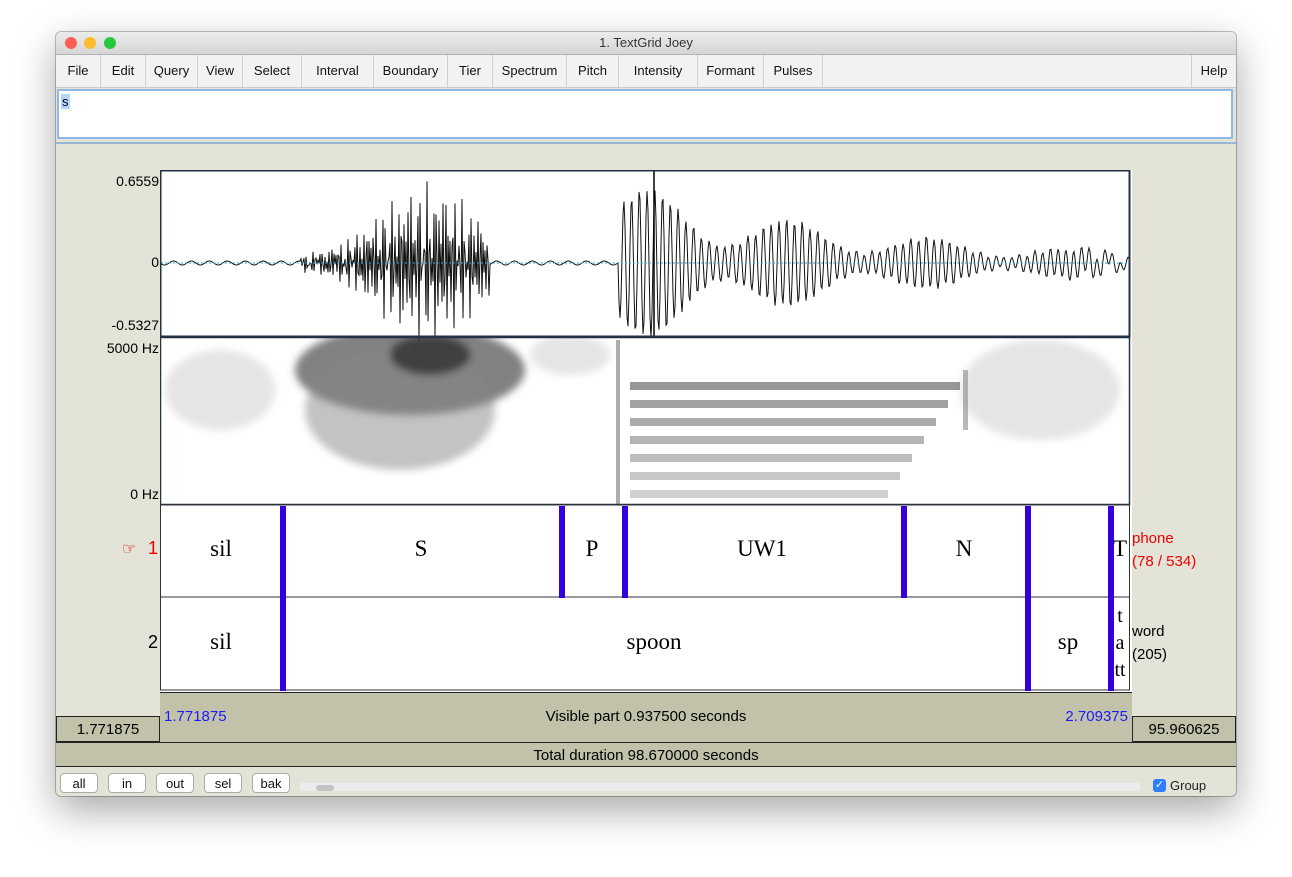  Describe the element at coordinates (220, 71) in the screenshot. I see `menu-view: View` at that location.